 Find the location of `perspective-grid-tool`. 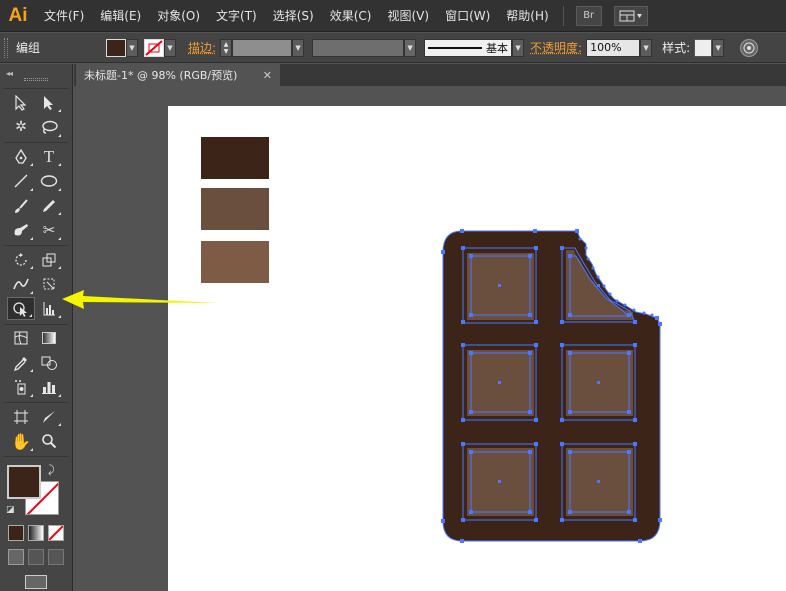

perspective-grid-tool is located at coordinates (49, 308).